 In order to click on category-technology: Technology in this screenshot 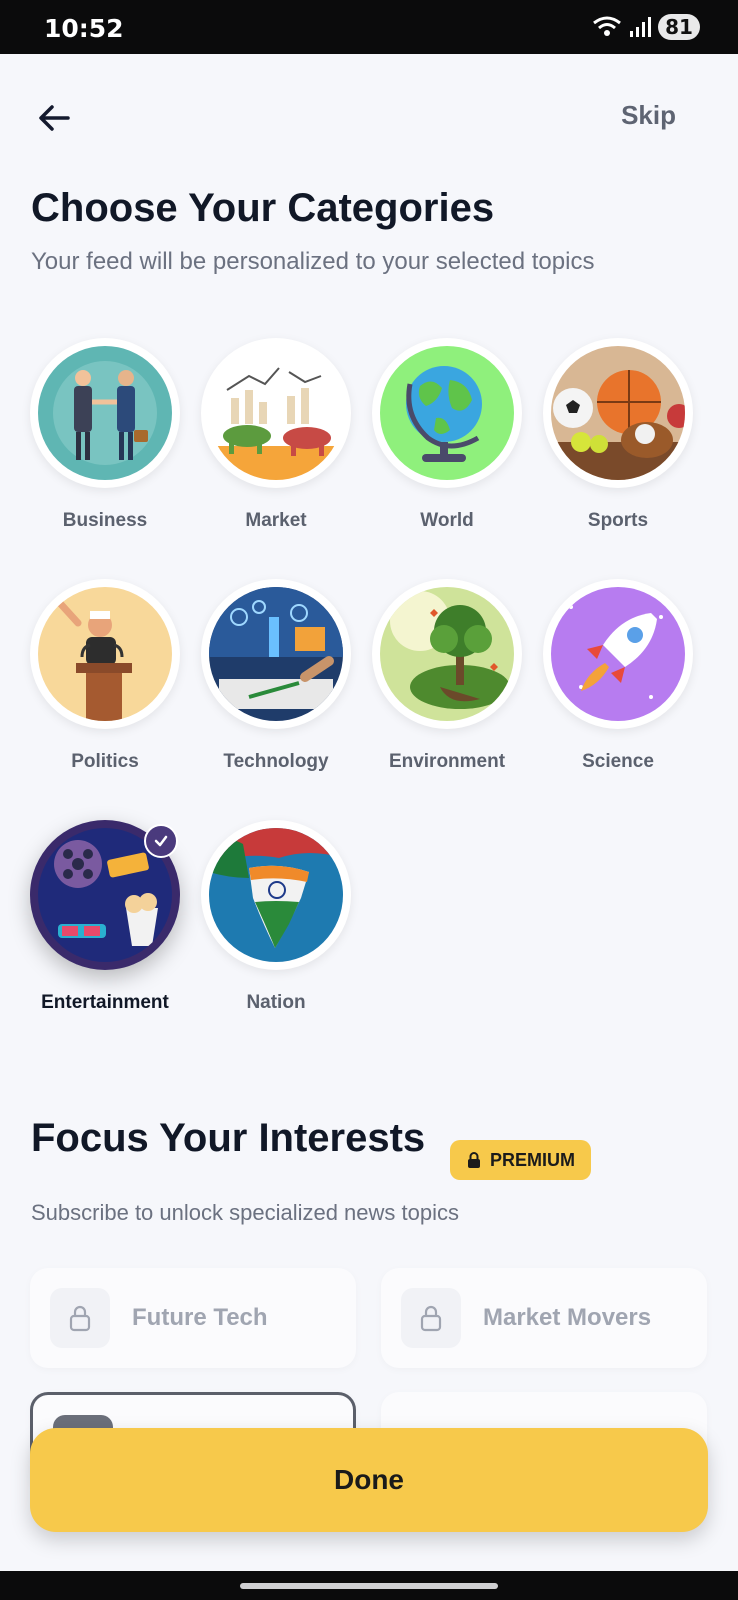, I will do `click(276, 676)`.